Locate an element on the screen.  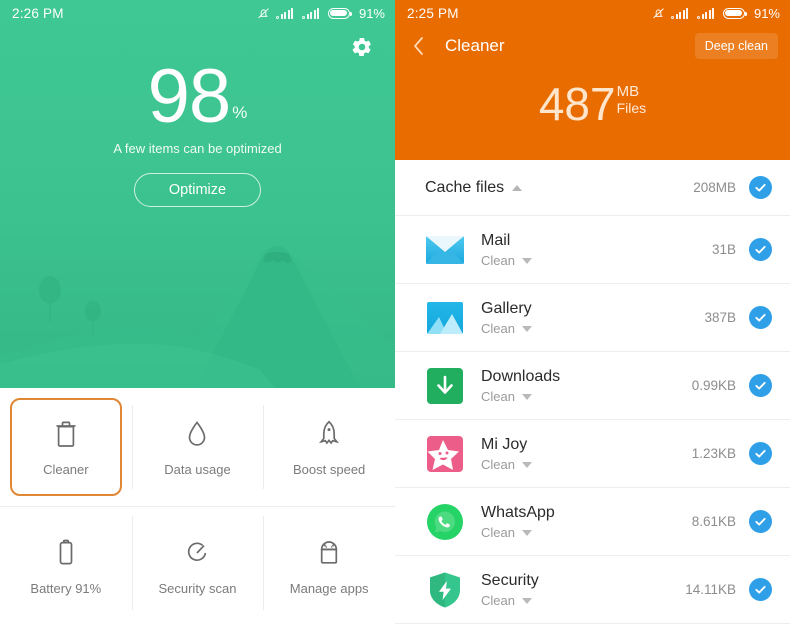
shield-bolt-icon is located at coordinates (445, 590).